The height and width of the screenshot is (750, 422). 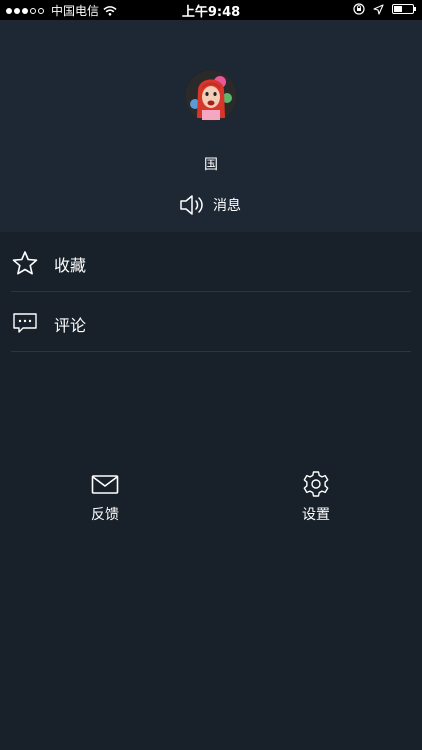 What do you see at coordinates (211, 262) in the screenshot?
I see `menu-item-favorites: 收藏` at bounding box center [211, 262].